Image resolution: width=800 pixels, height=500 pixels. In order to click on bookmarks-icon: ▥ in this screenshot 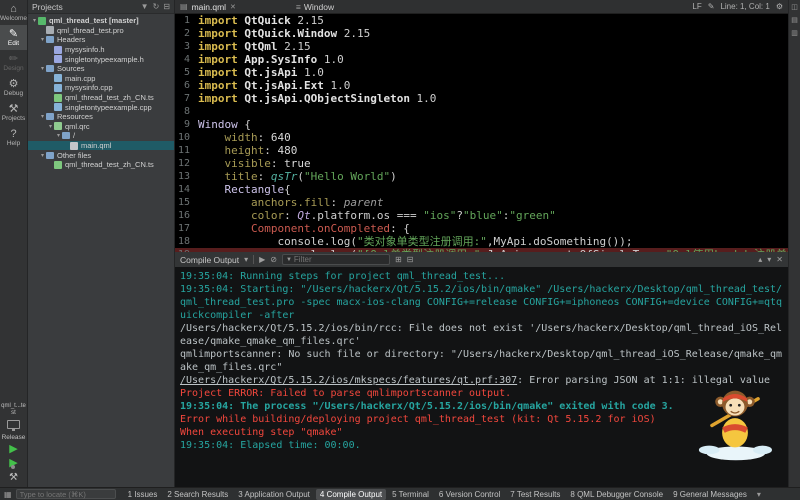, I will do `click(794, 33)`.